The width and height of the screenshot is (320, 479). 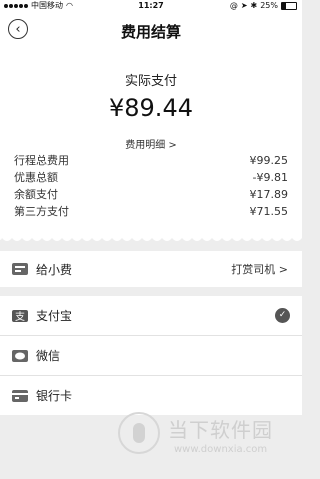 What do you see at coordinates (54, 316) in the screenshot?
I see `payment-method-label: 支付宝` at bounding box center [54, 316].